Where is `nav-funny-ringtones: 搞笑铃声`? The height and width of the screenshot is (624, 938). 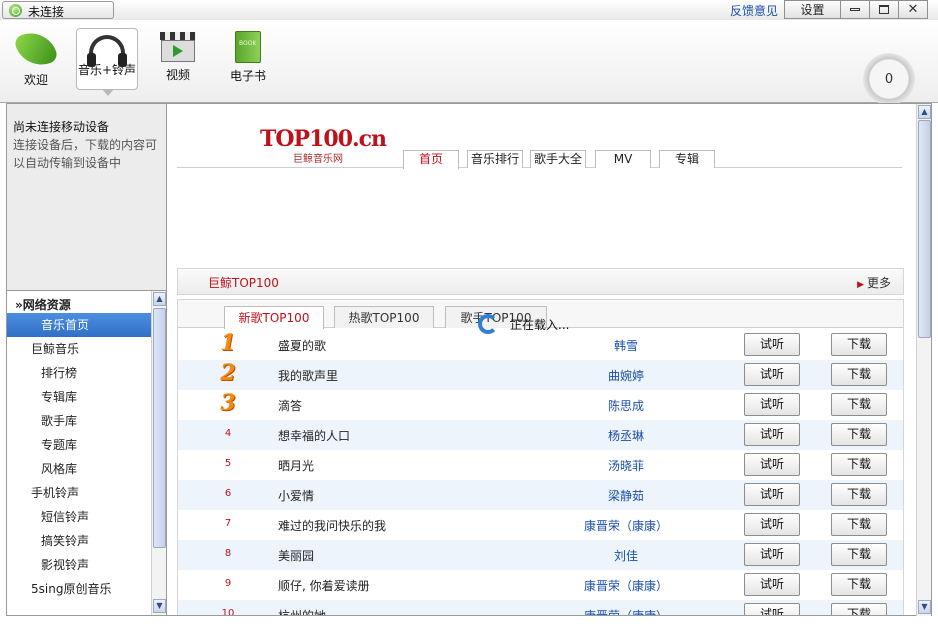
nav-funny-ringtones: 搞笑铃声 is located at coordinates (79, 541).